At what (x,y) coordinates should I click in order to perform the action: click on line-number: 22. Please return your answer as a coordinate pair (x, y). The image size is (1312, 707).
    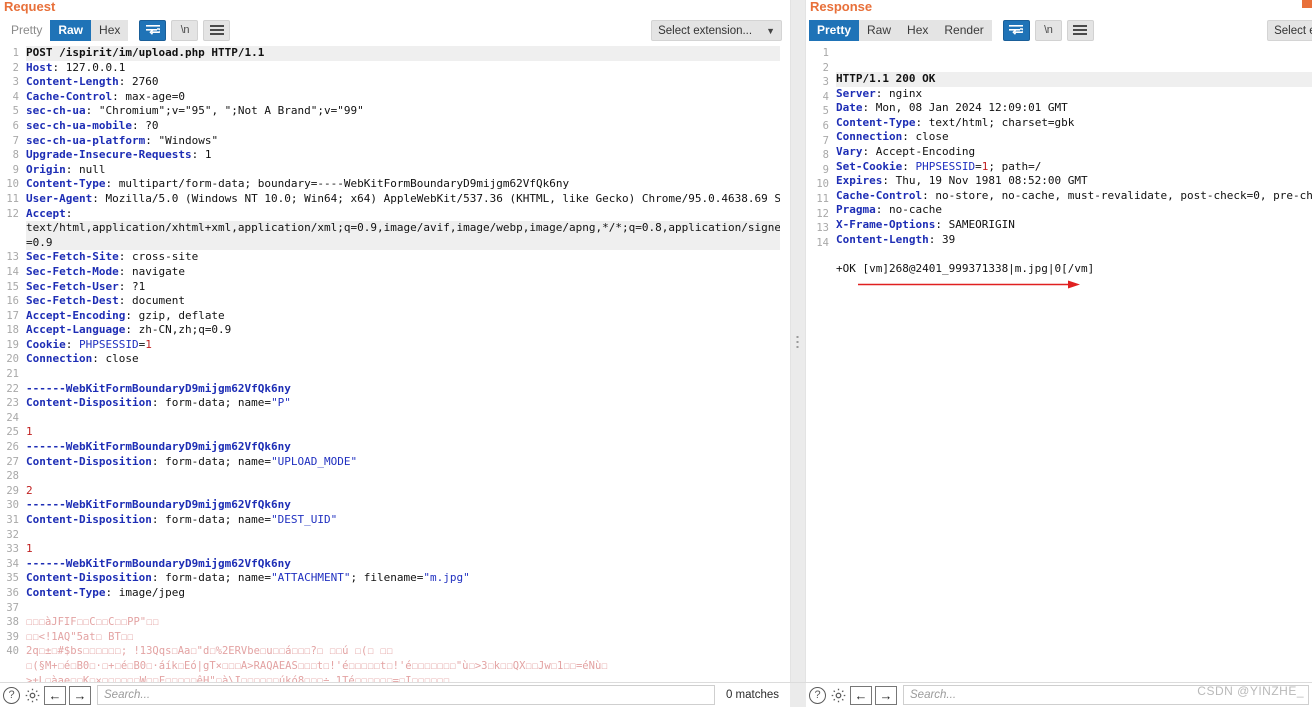
    Looking at the image, I should click on (12, 388).